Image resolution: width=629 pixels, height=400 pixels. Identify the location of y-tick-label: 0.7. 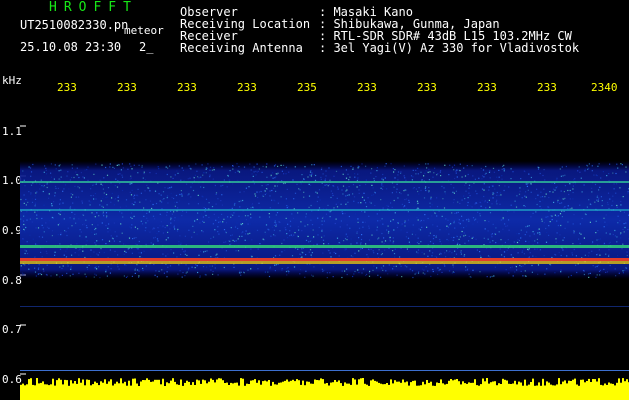
(12, 329).